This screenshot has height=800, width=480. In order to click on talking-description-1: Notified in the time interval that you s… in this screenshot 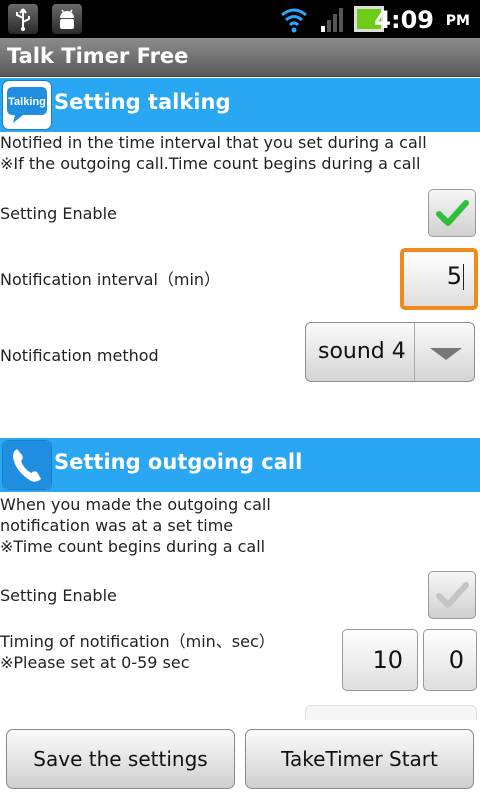, I will do `click(213, 142)`.